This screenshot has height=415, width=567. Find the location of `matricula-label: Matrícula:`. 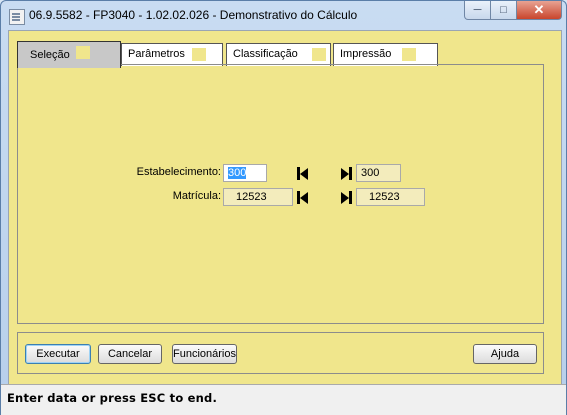

matricula-label: Matrícula: is located at coordinates (196, 196).